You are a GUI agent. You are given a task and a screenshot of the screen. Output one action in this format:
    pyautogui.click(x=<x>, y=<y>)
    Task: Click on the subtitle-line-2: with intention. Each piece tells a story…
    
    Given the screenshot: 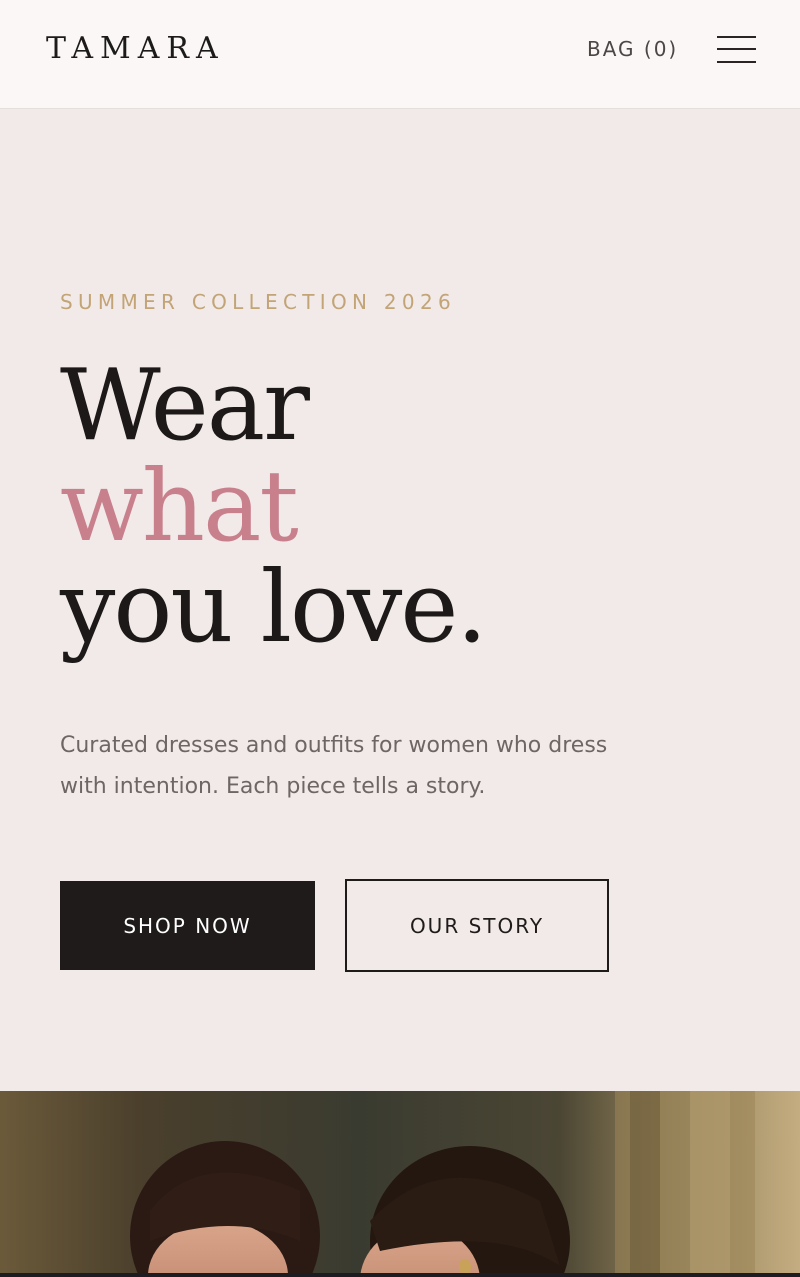 What is the action you would take?
    pyautogui.click(x=273, y=786)
    